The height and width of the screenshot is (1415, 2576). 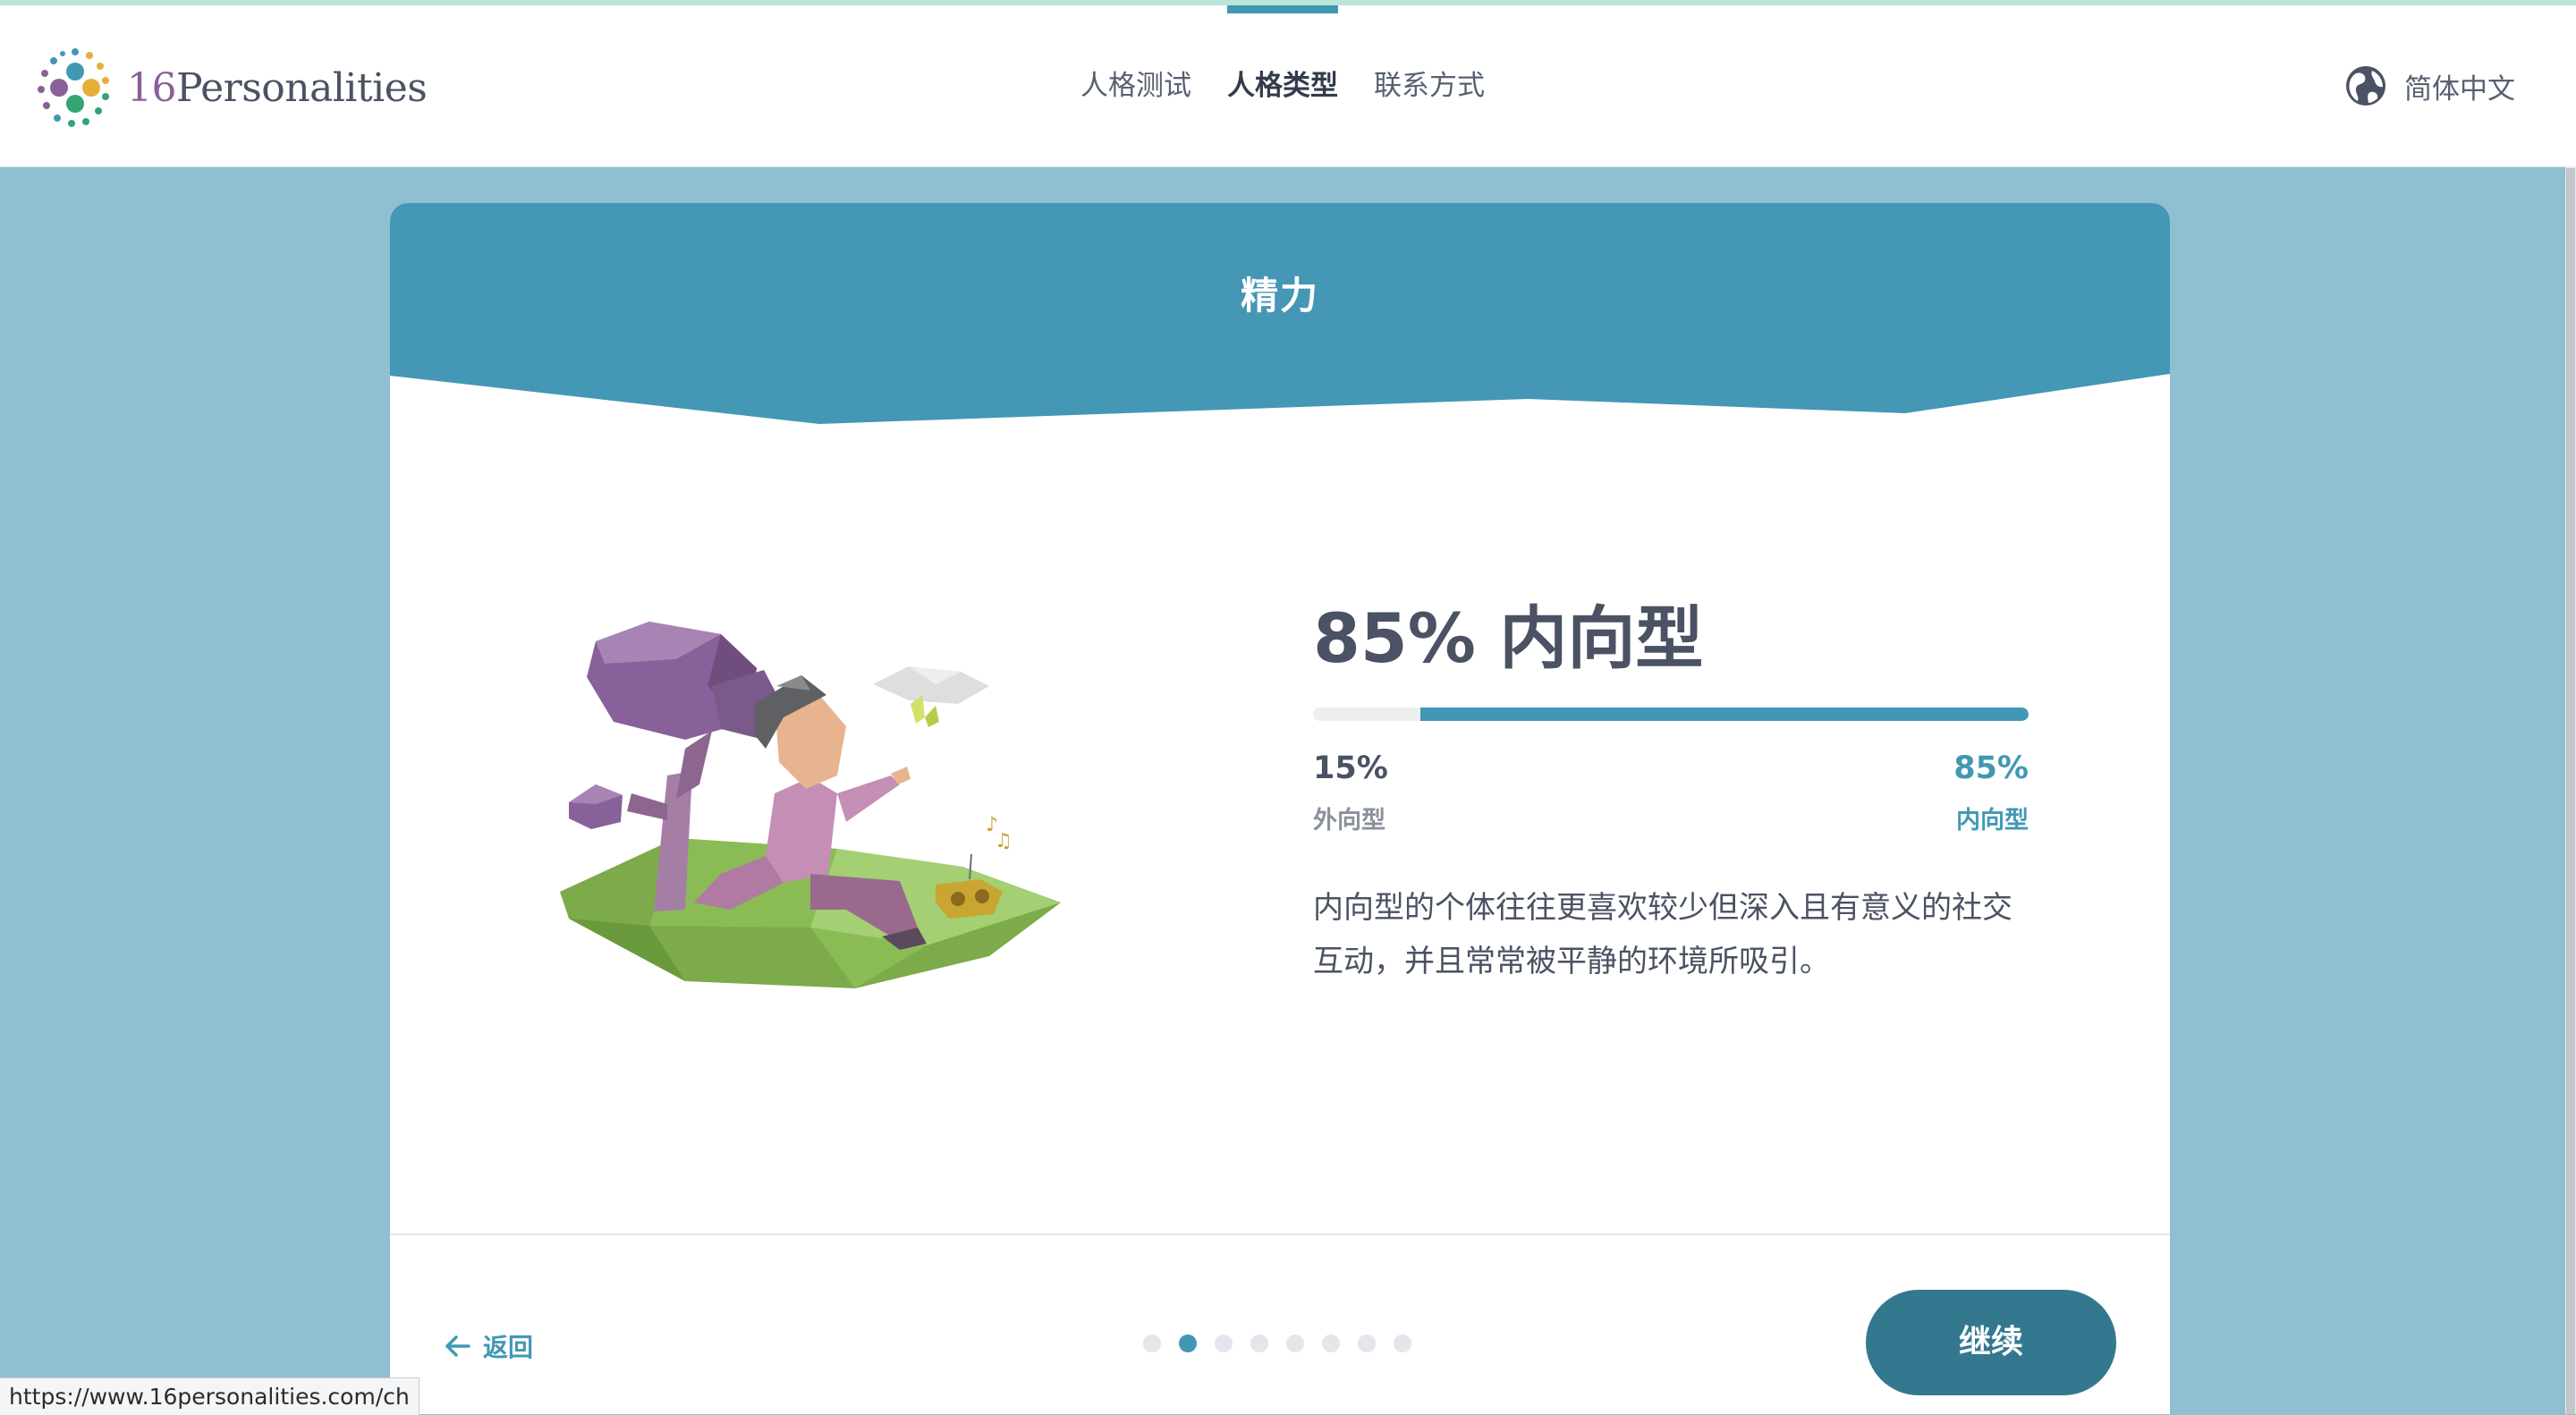 I want to click on card-divider, so click(x=1280, y=1234).